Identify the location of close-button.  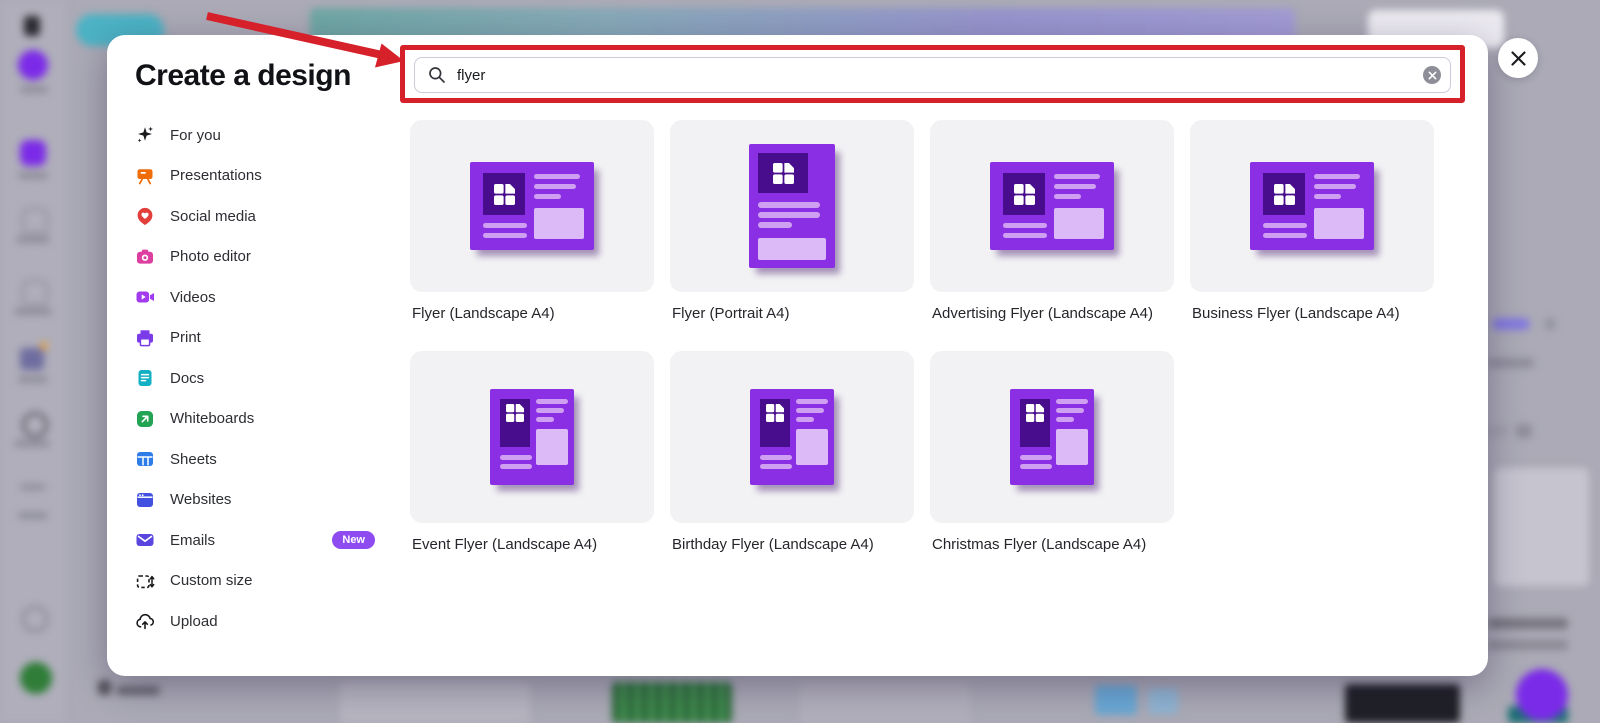
(1518, 58).